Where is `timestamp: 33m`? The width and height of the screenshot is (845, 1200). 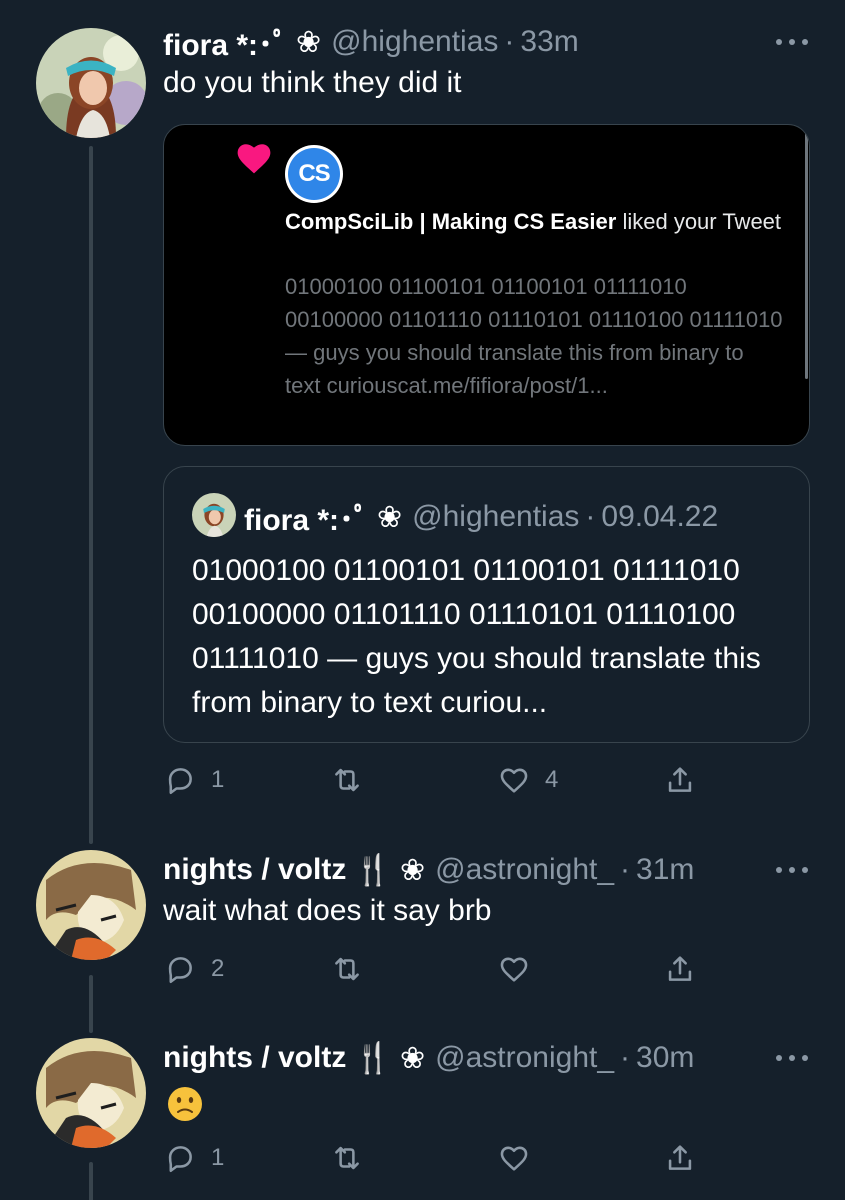
timestamp: 33m is located at coordinates (549, 42).